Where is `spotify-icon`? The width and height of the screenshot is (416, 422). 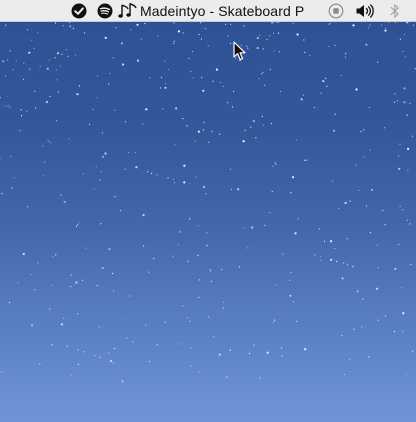 spotify-icon is located at coordinates (105, 11).